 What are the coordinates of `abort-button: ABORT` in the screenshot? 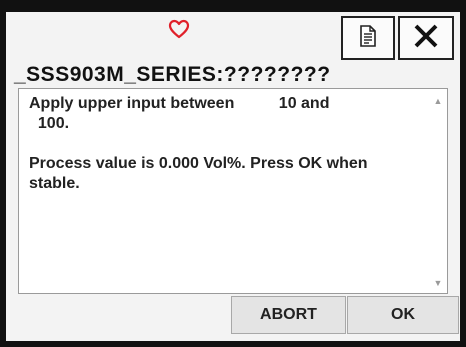 It's located at (288, 315).